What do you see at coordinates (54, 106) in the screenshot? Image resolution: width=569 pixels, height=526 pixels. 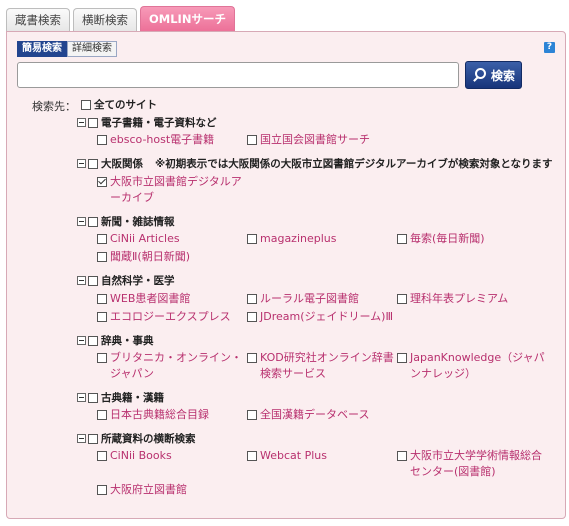 I see `search-target-label: 検索先：` at bounding box center [54, 106].